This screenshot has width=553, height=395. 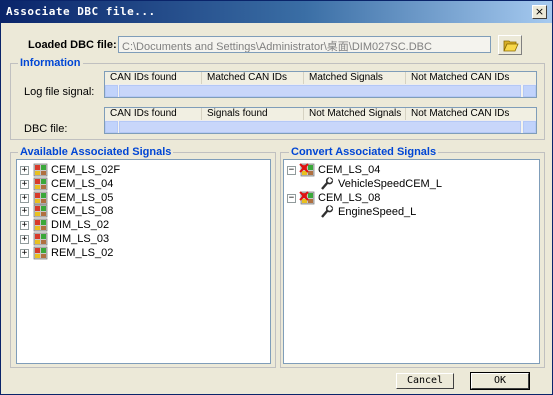 I want to click on available-signal-item: + DIM_LS_03, so click(x=143, y=239).